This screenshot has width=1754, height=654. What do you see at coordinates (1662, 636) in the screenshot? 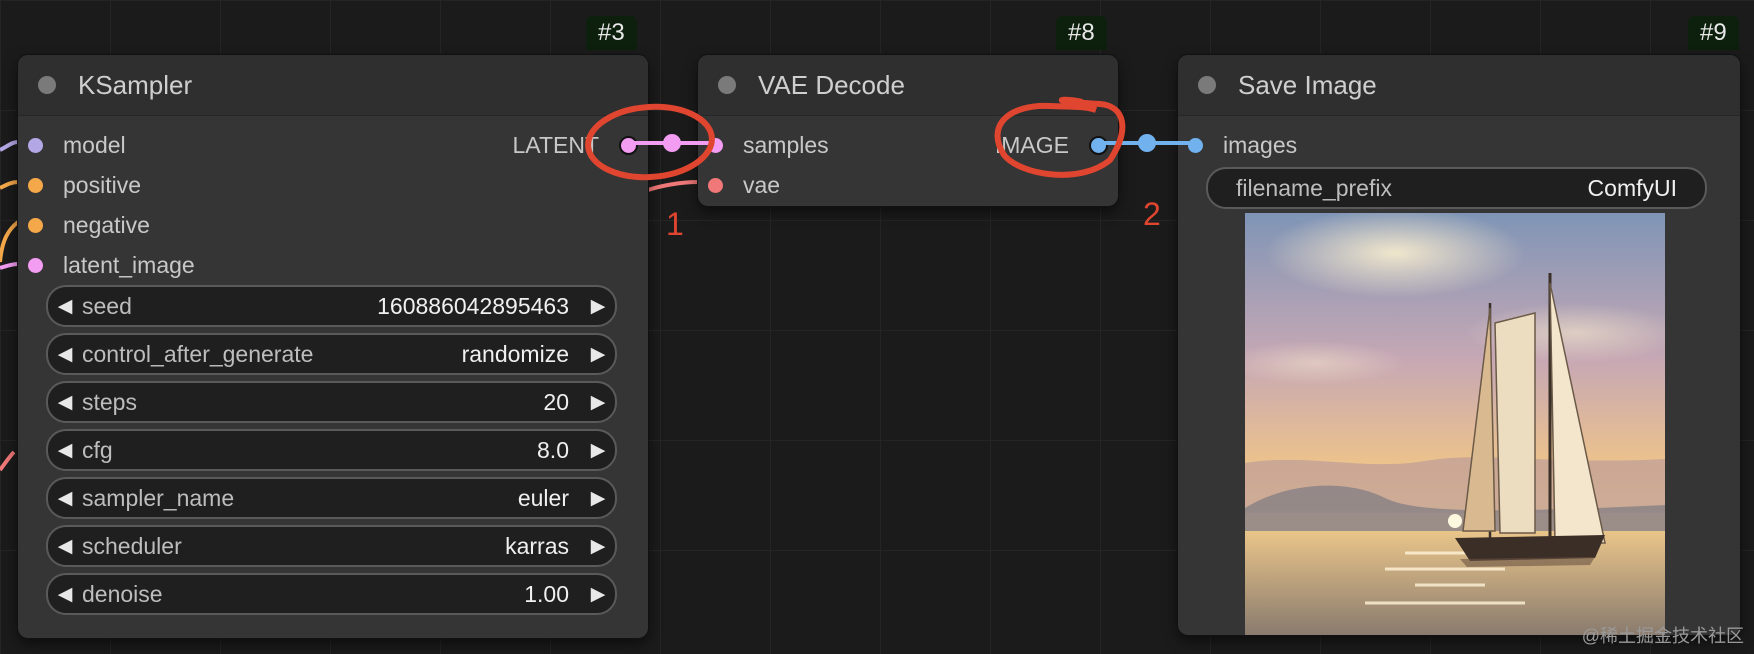
I see `watermark: @稀土掘金技术社区` at bounding box center [1662, 636].